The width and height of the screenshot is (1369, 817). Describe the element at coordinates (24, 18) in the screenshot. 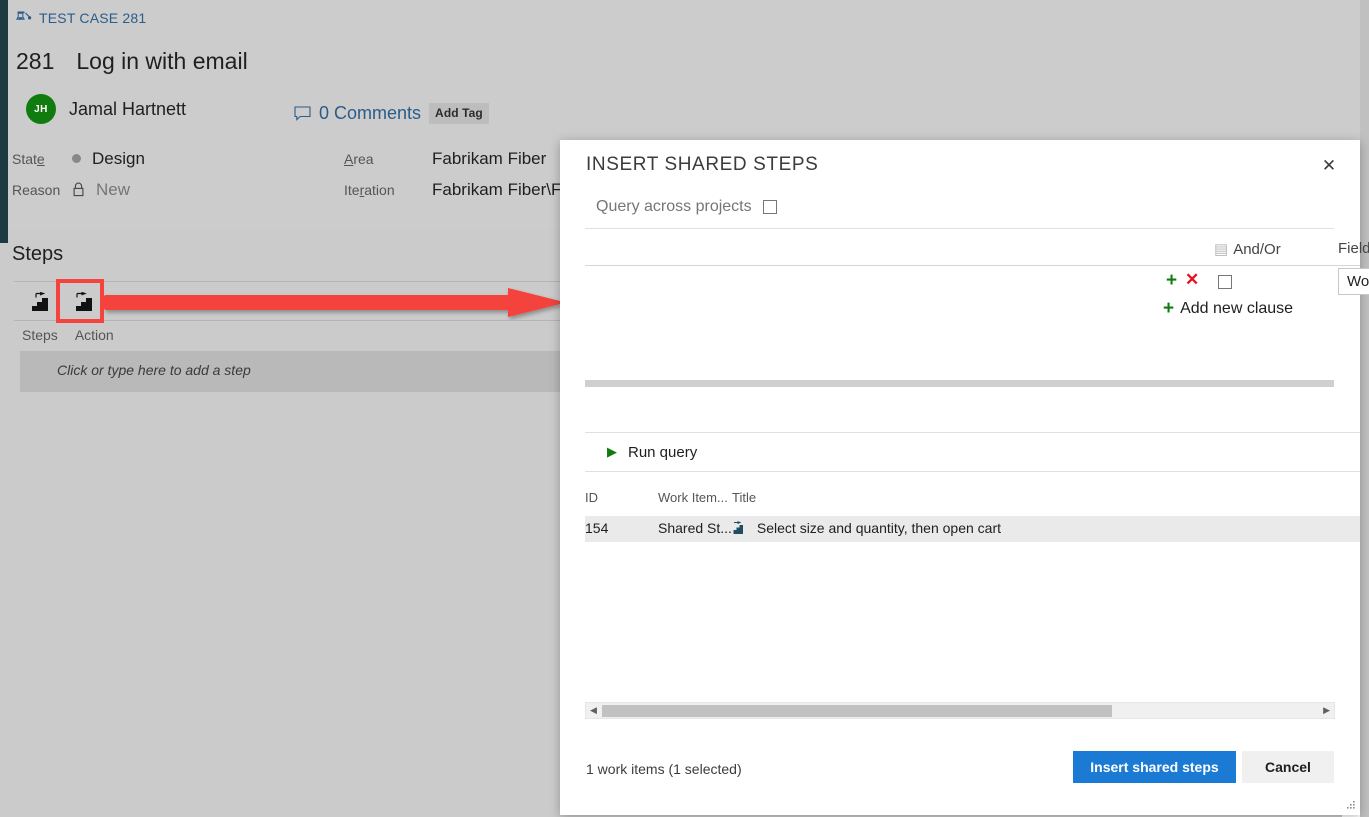

I see `test-case-icon` at that location.